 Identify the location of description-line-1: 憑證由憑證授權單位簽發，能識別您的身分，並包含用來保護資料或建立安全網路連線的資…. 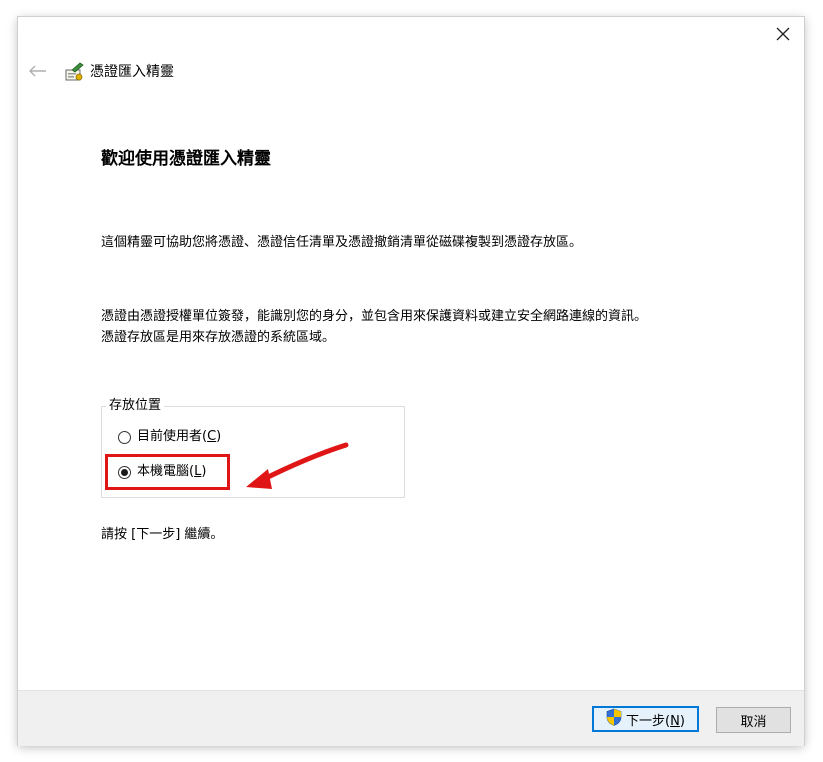
(374, 316).